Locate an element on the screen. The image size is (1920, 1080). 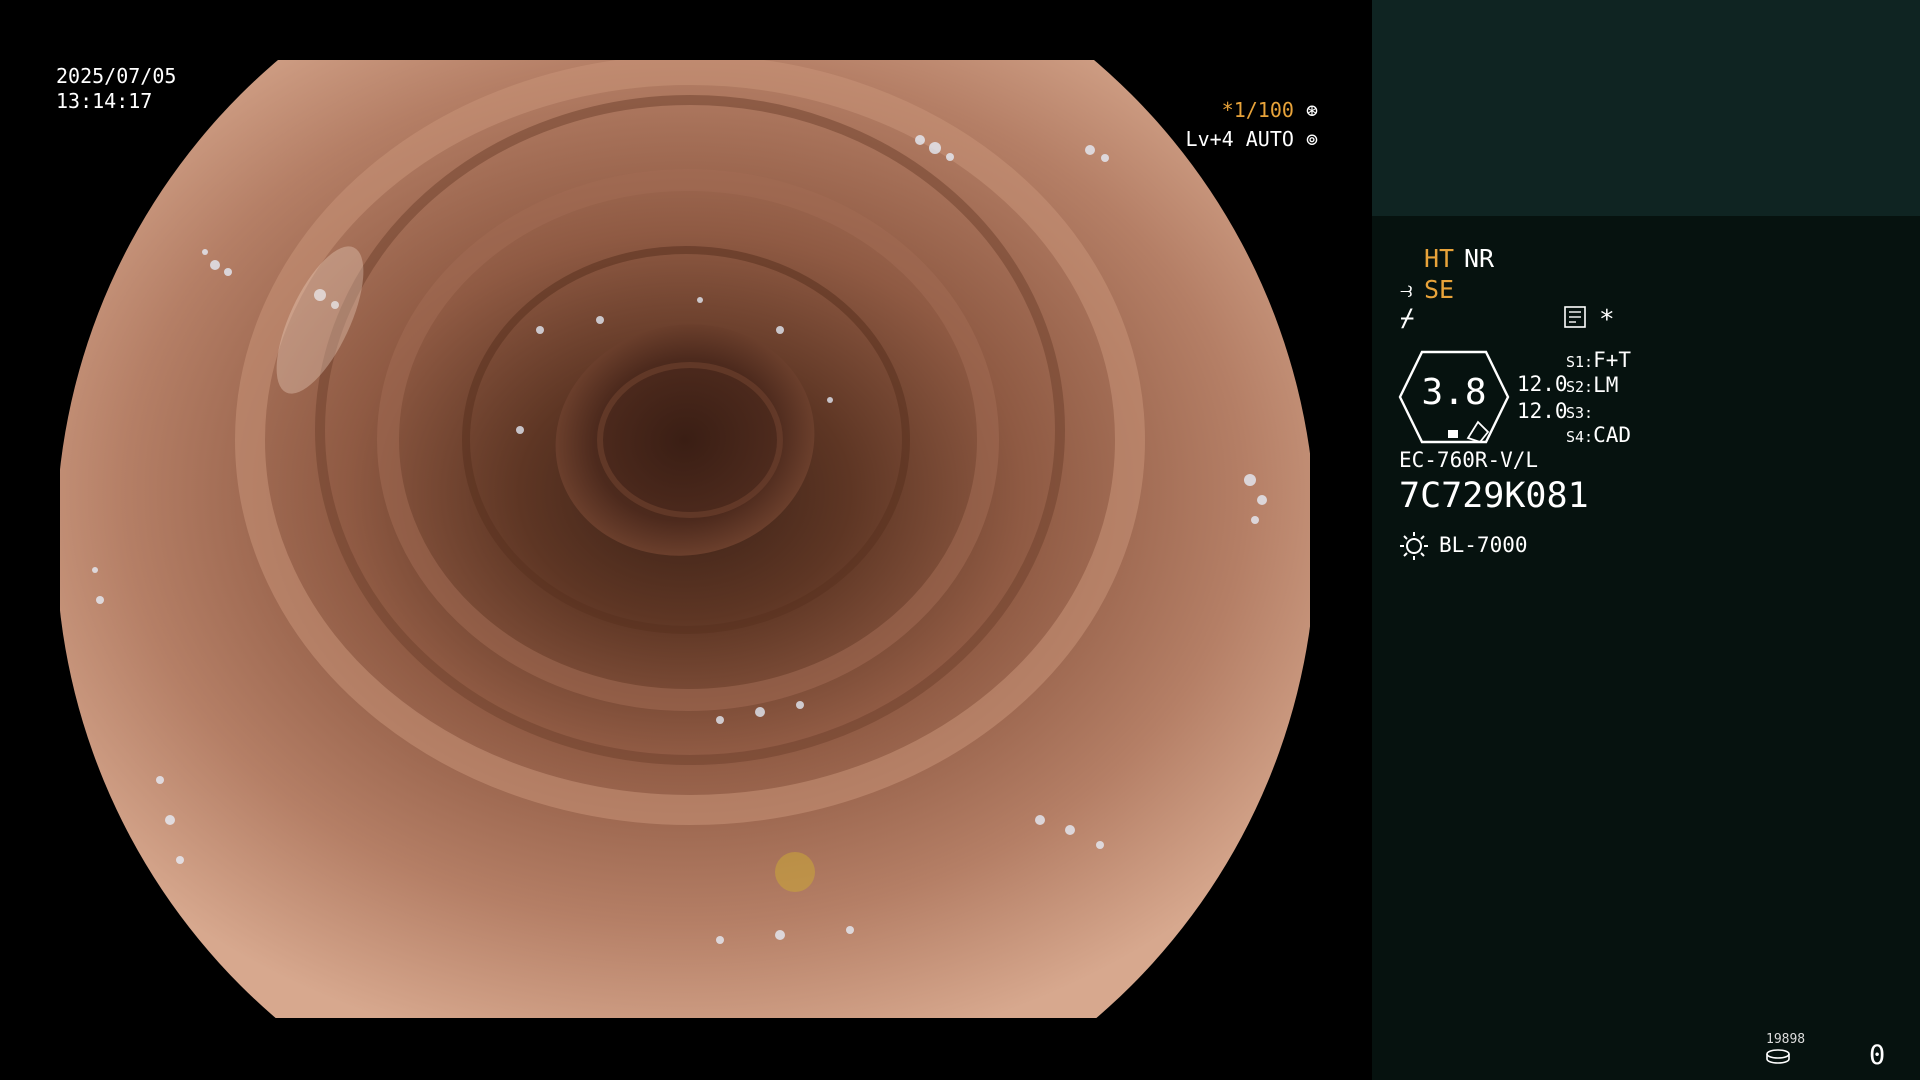
lamp-icon is located at coordinates (1414, 546).